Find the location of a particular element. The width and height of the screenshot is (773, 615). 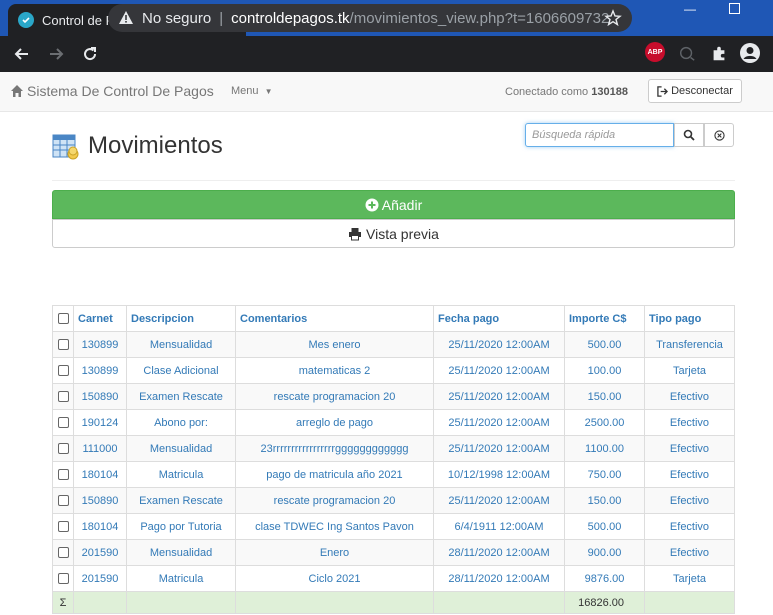

cell-descripcion: Matricula is located at coordinates (181, 474).